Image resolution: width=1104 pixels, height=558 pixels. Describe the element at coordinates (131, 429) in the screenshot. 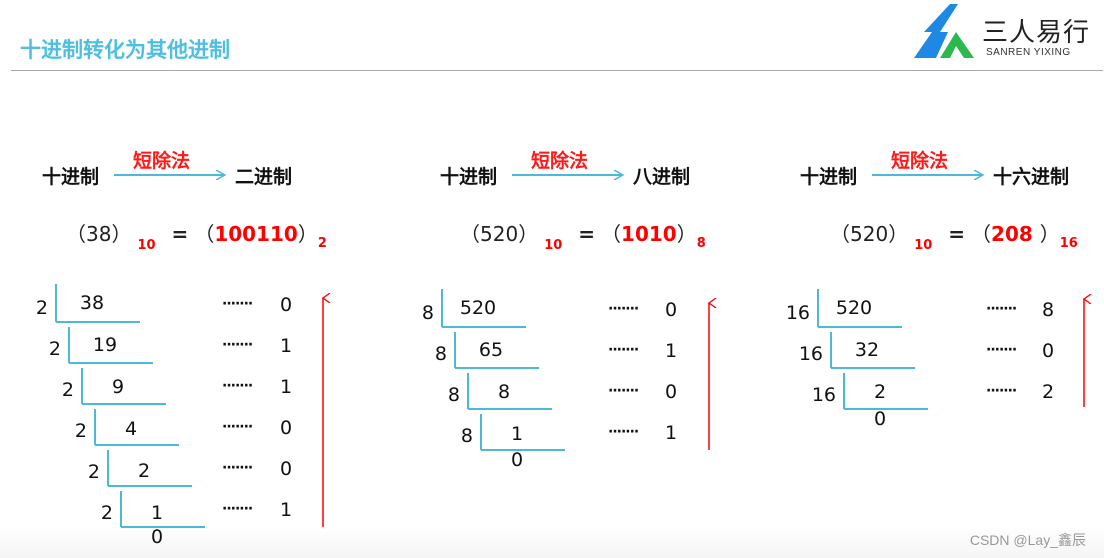

I see `dividend: 4` at that location.